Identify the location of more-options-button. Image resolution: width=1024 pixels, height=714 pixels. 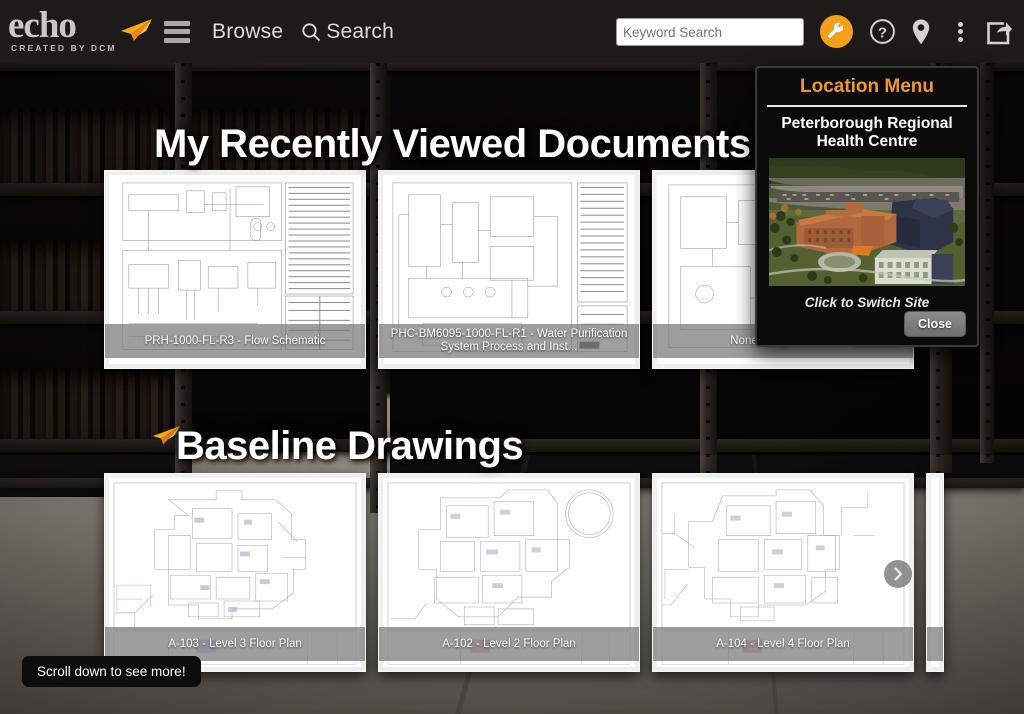
(960, 31).